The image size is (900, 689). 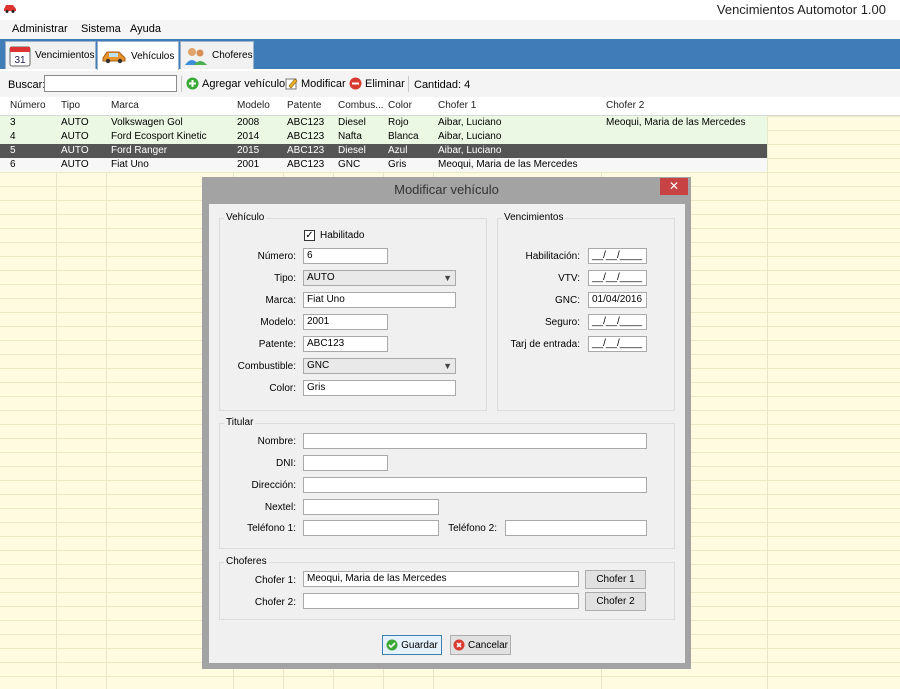 What do you see at coordinates (475, 441) in the screenshot?
I see `nombre-field` at bounding box center [475, 441].